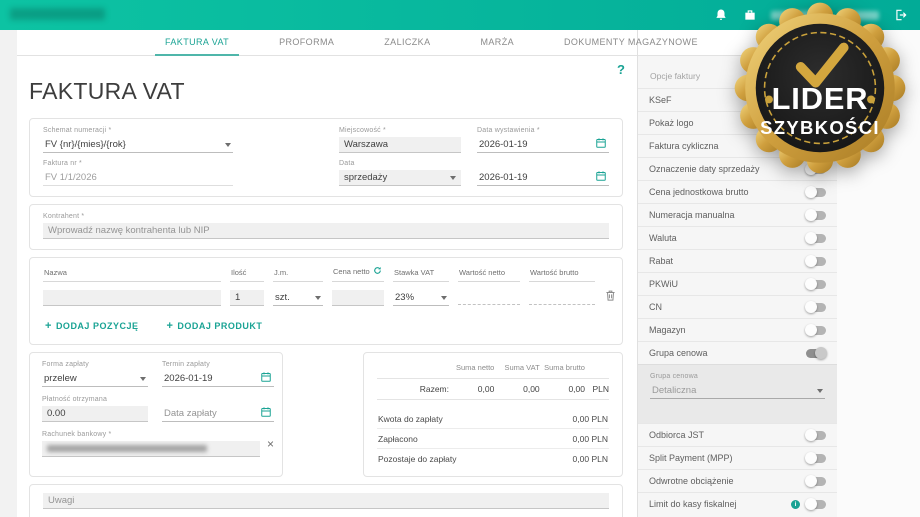 The width and height of the screenshot is (920, 517). I want to click on numeracja-manualna-toggle, so click(815, 215).